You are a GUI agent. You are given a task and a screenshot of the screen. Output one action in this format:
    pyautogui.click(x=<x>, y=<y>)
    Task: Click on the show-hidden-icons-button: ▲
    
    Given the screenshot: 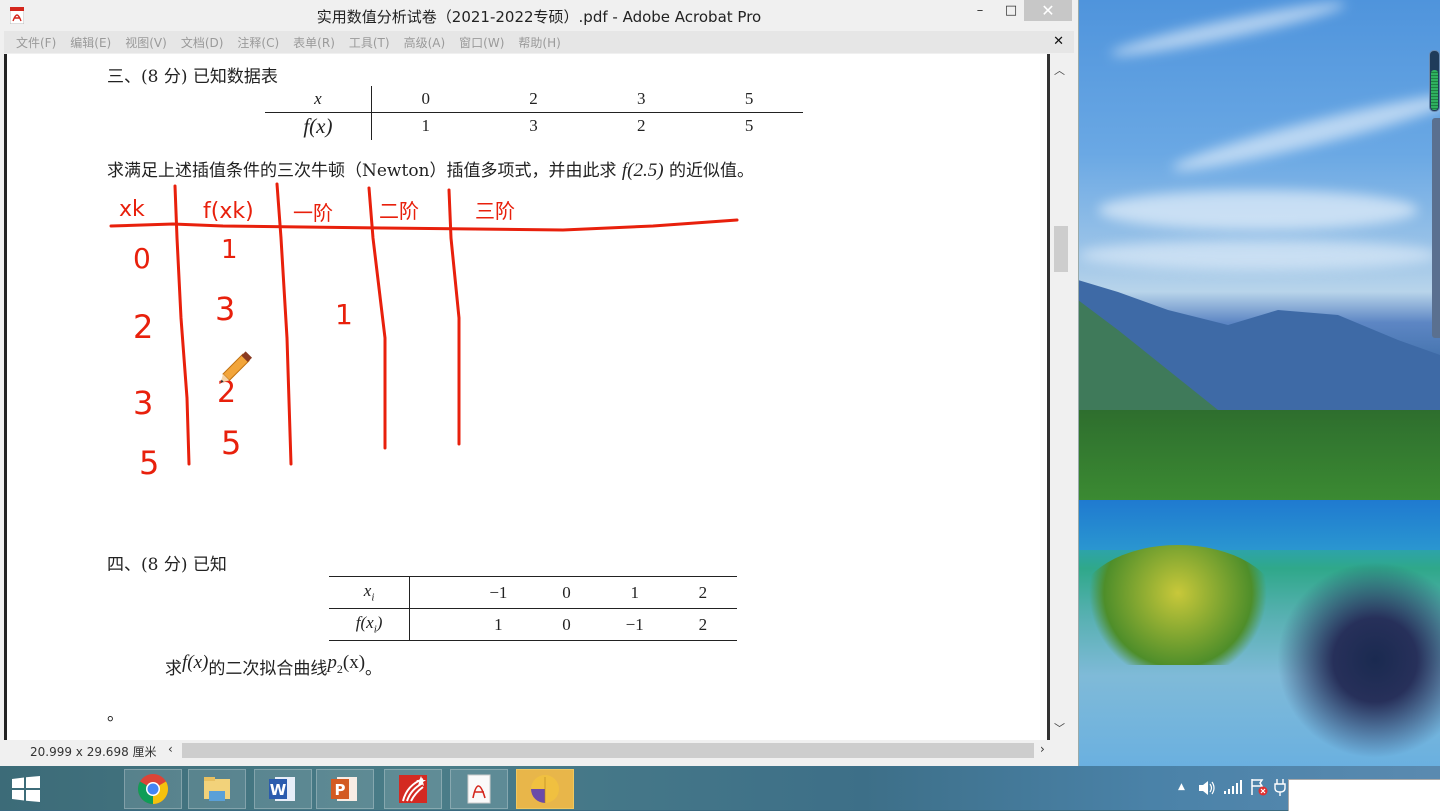 What is the action you would take?
    pyautogui.click(x=1181, y=787)
    